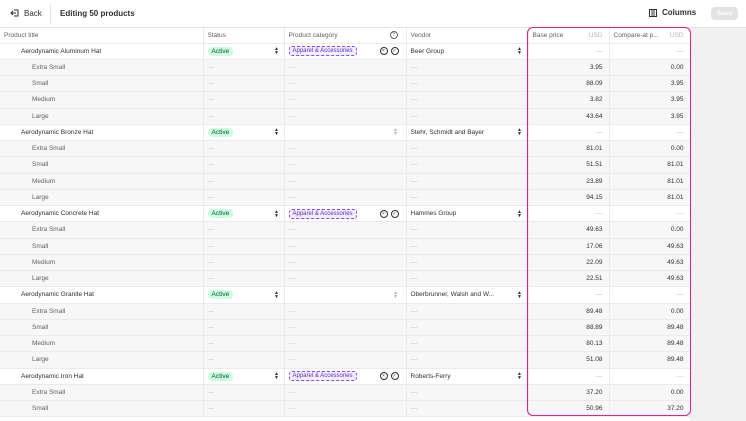  I want to click on vendor-cell: Oberbrunner, Walsh and W... ▲ ▼, so click(467, 295).